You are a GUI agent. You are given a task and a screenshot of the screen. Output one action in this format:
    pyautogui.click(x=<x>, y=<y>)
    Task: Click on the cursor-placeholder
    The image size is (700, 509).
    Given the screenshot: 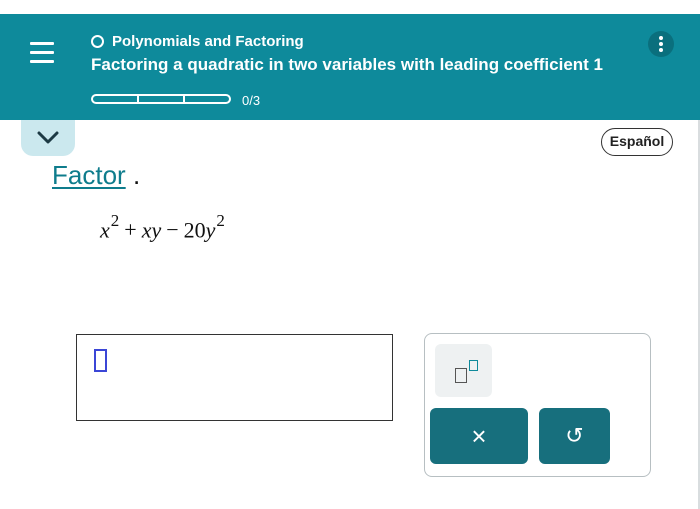 What is the action you would take?
    pyautogui.click(x=100, y=360)
    